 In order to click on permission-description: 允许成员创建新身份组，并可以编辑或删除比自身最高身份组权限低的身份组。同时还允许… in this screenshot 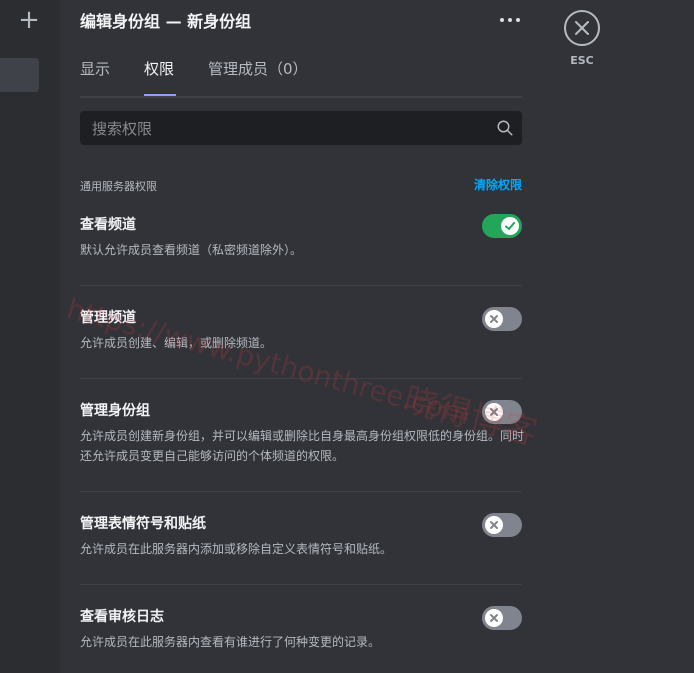, I will do `click(302, 446)`.